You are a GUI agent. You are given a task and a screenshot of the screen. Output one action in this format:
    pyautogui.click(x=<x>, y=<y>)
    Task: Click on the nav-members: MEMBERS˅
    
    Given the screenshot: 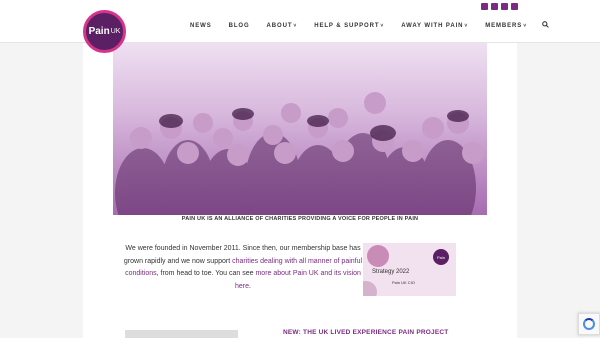 What is the action you would take?
    pyautogui.click(x=506, y=26)
    